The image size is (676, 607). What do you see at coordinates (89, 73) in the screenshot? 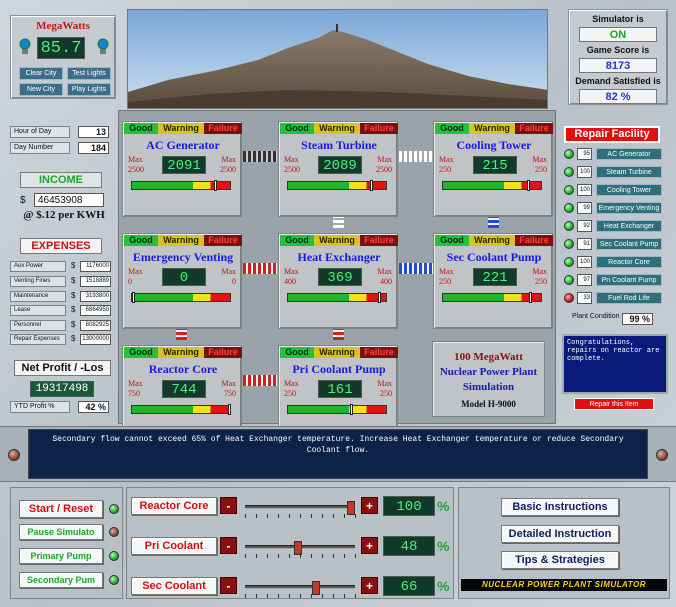
I see `test-lights-button: Test Lights` at bounding box center [89, 73].